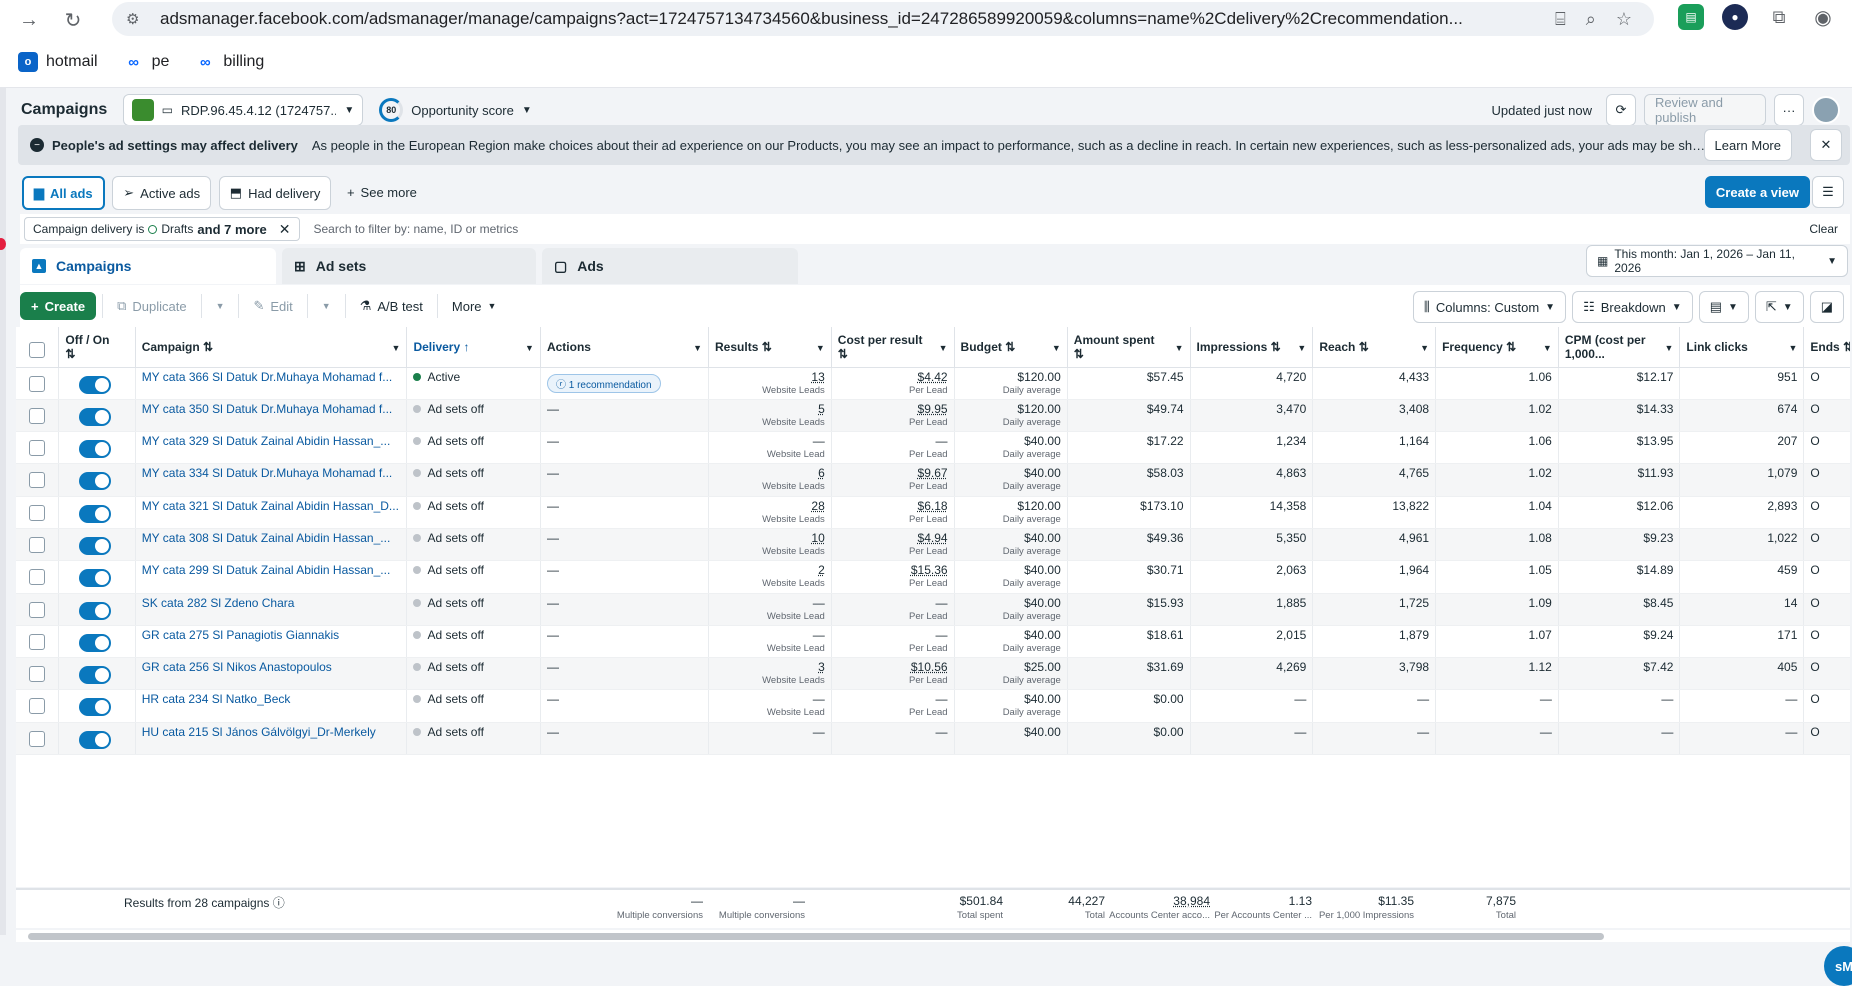 The image size is (1852, 986). I want to click on campaign-name-link: GR cata 256 Sl Nikos Anastopoulos, so click(271, 667).